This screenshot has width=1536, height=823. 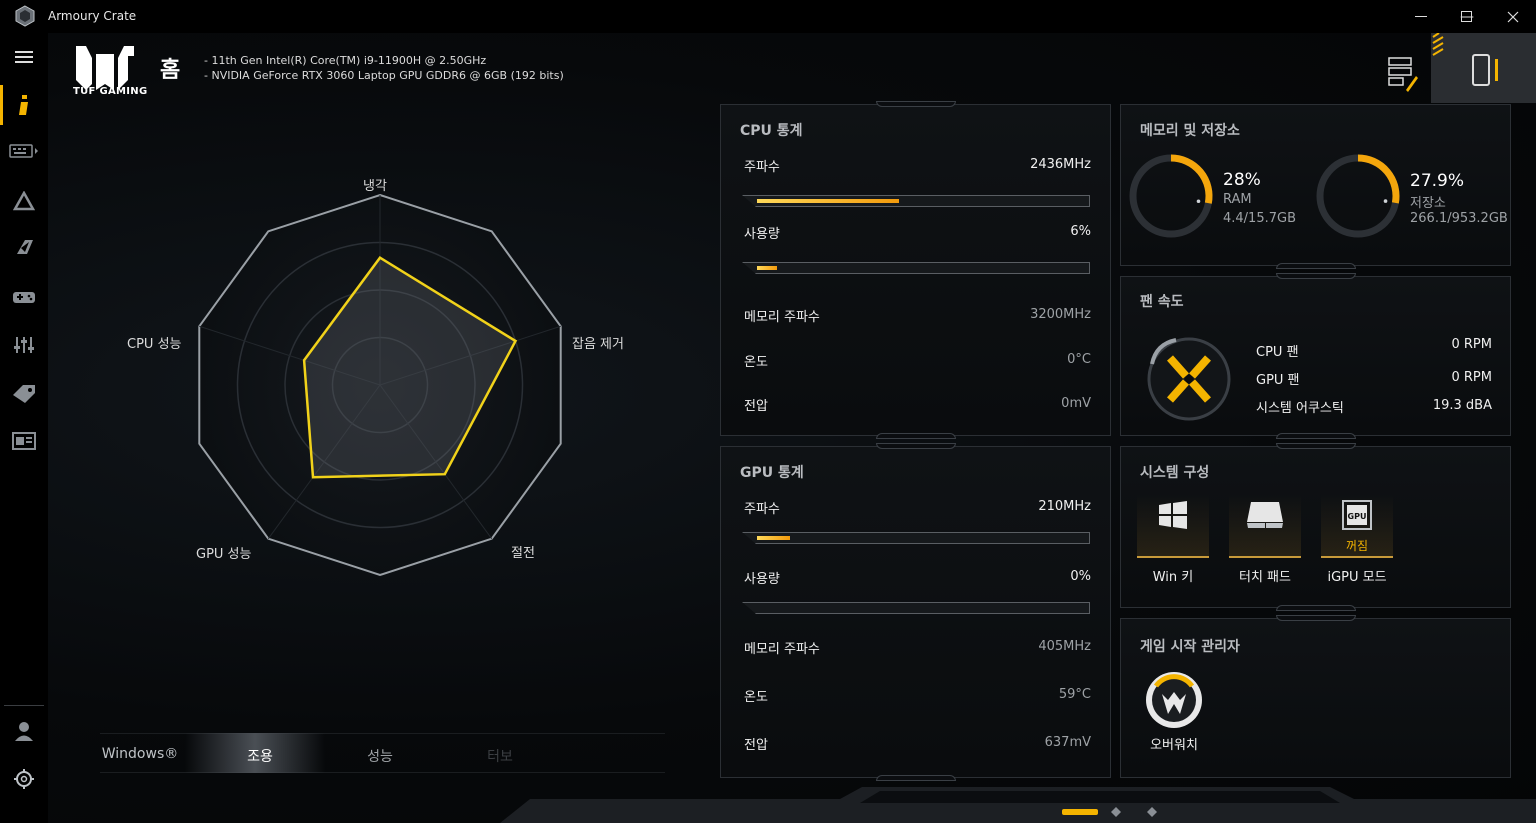 I want to click on gpu-usage-label: 사용량, so click(x=762, y=579).